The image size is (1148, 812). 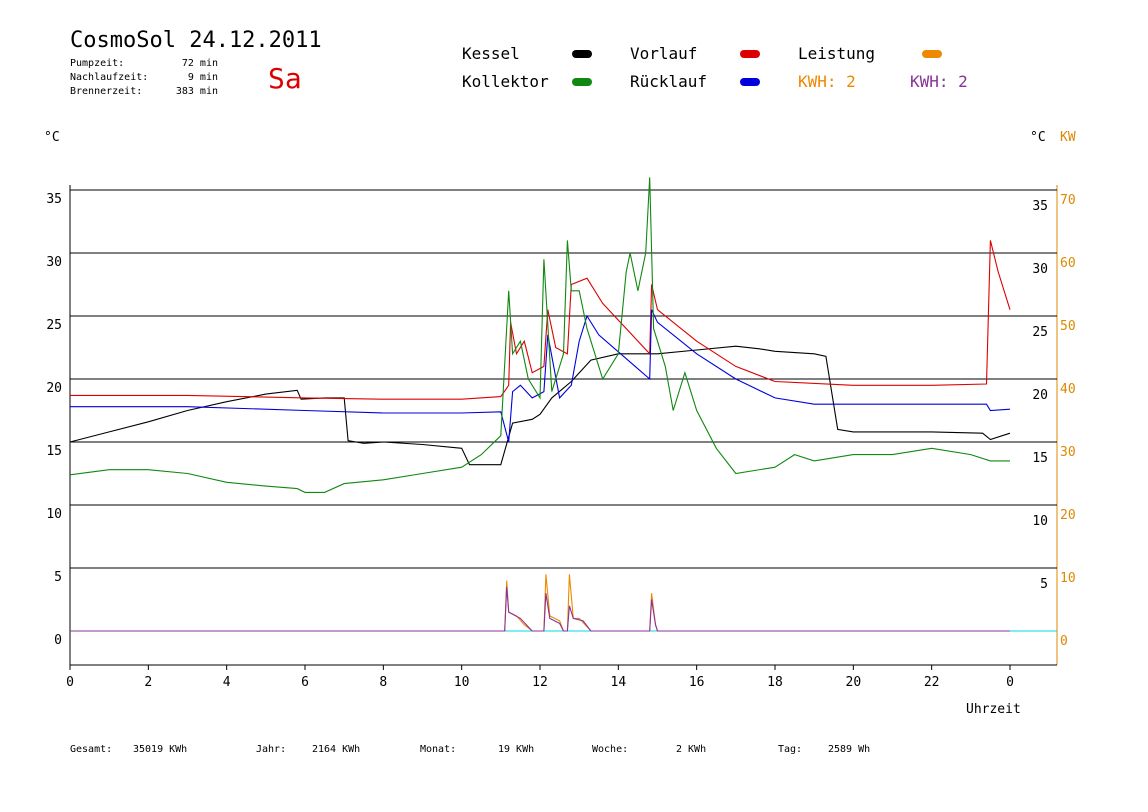 What do you see at coordinates (993, 709) in the screenshot?
I see `x-axis-label: Uhrzeit` at bounding box center [993, 709].